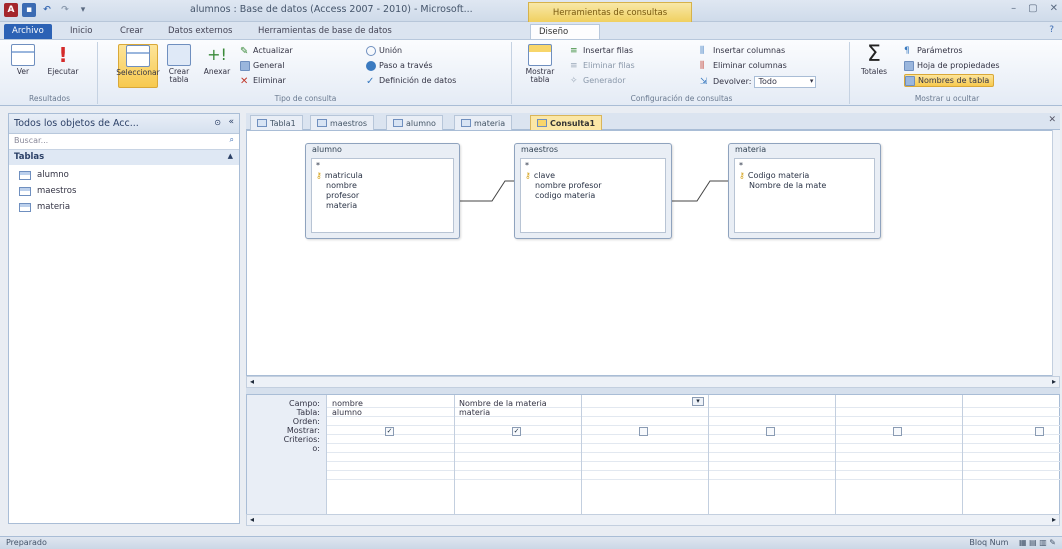 The width and height of the screenshot is (1062, 549). I want to click on vertical-scrollbar, so click(1056, 253).